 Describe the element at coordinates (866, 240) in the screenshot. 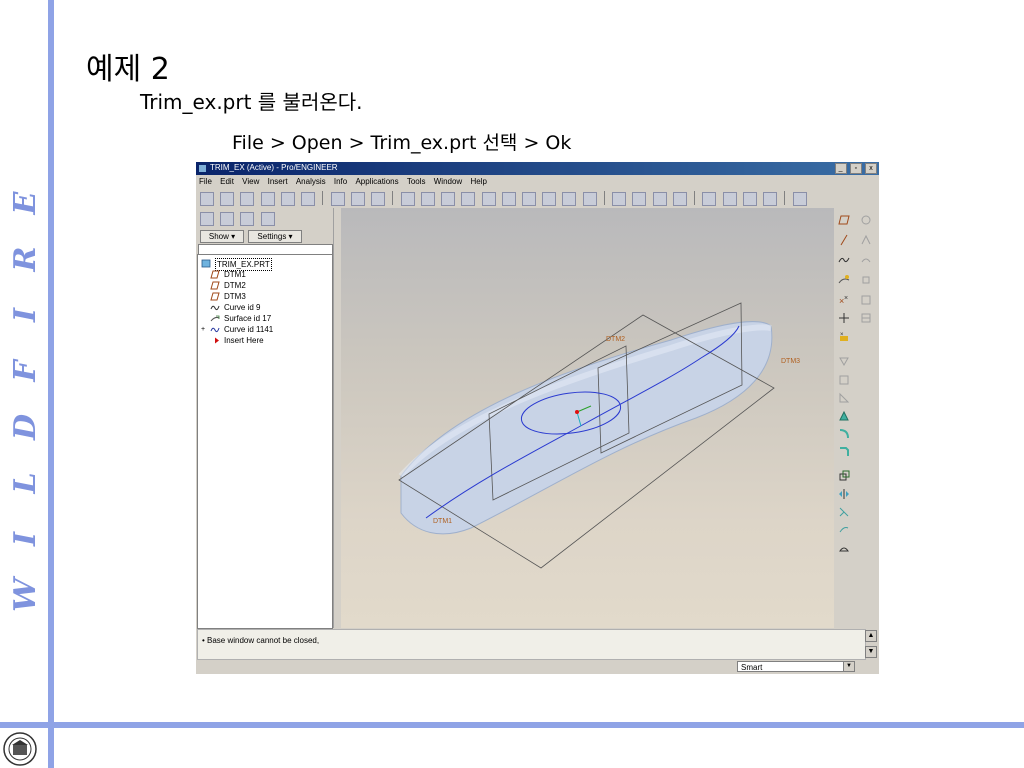

I see `revolve-disabled-icon` at that location.